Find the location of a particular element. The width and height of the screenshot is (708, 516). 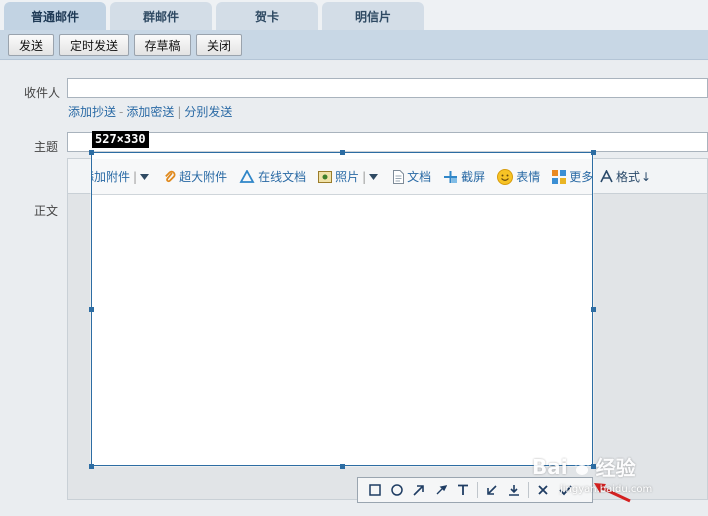

captured-editor-toolbar: 添加附件 | 超大附件 在线文档 照片 | 文档 截屏 表情 is located at coordinates (342, 177).